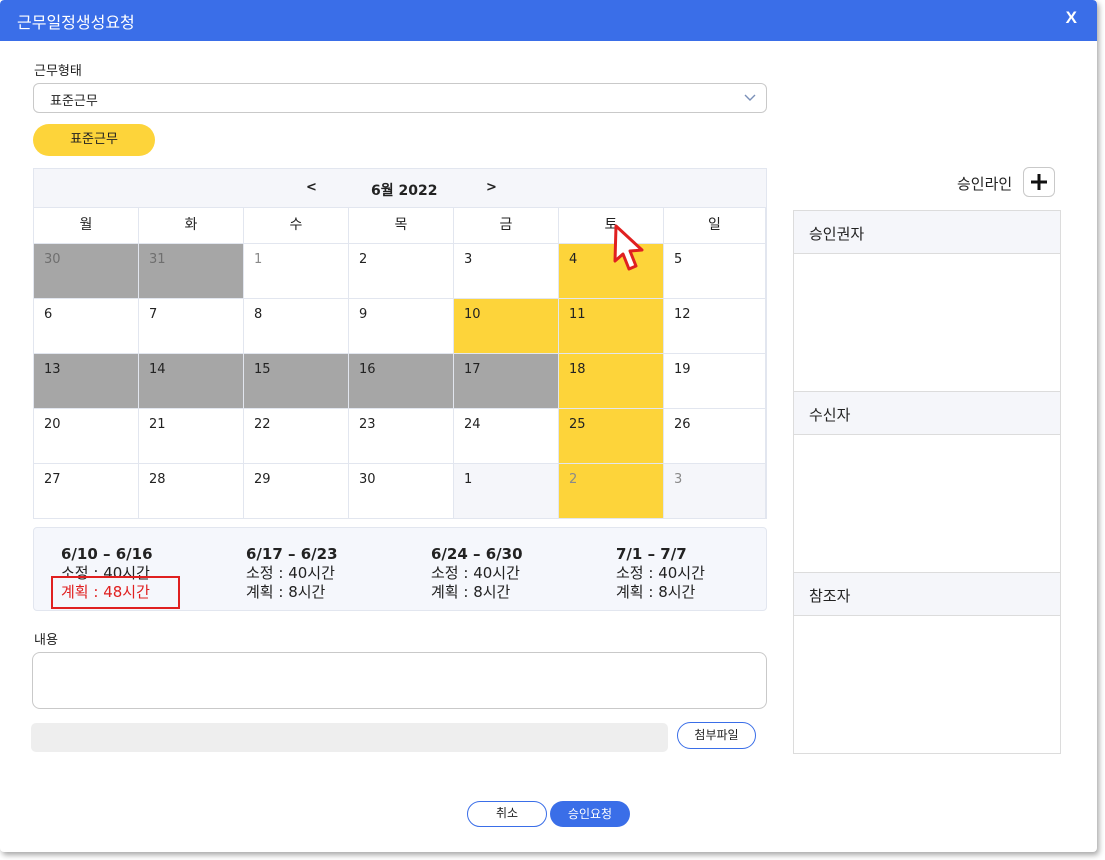  What do you see at coordinates (404, 191) in the screenshot?
I see `month-label: 6월 2022` at bounding box center [404, 191].